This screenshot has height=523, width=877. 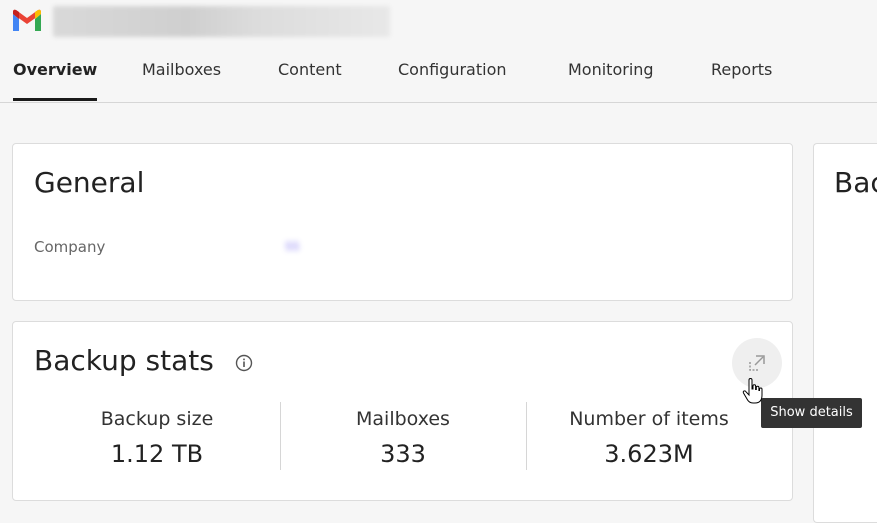 I want to click on tab-content: Content, so click(x=310, y=80).